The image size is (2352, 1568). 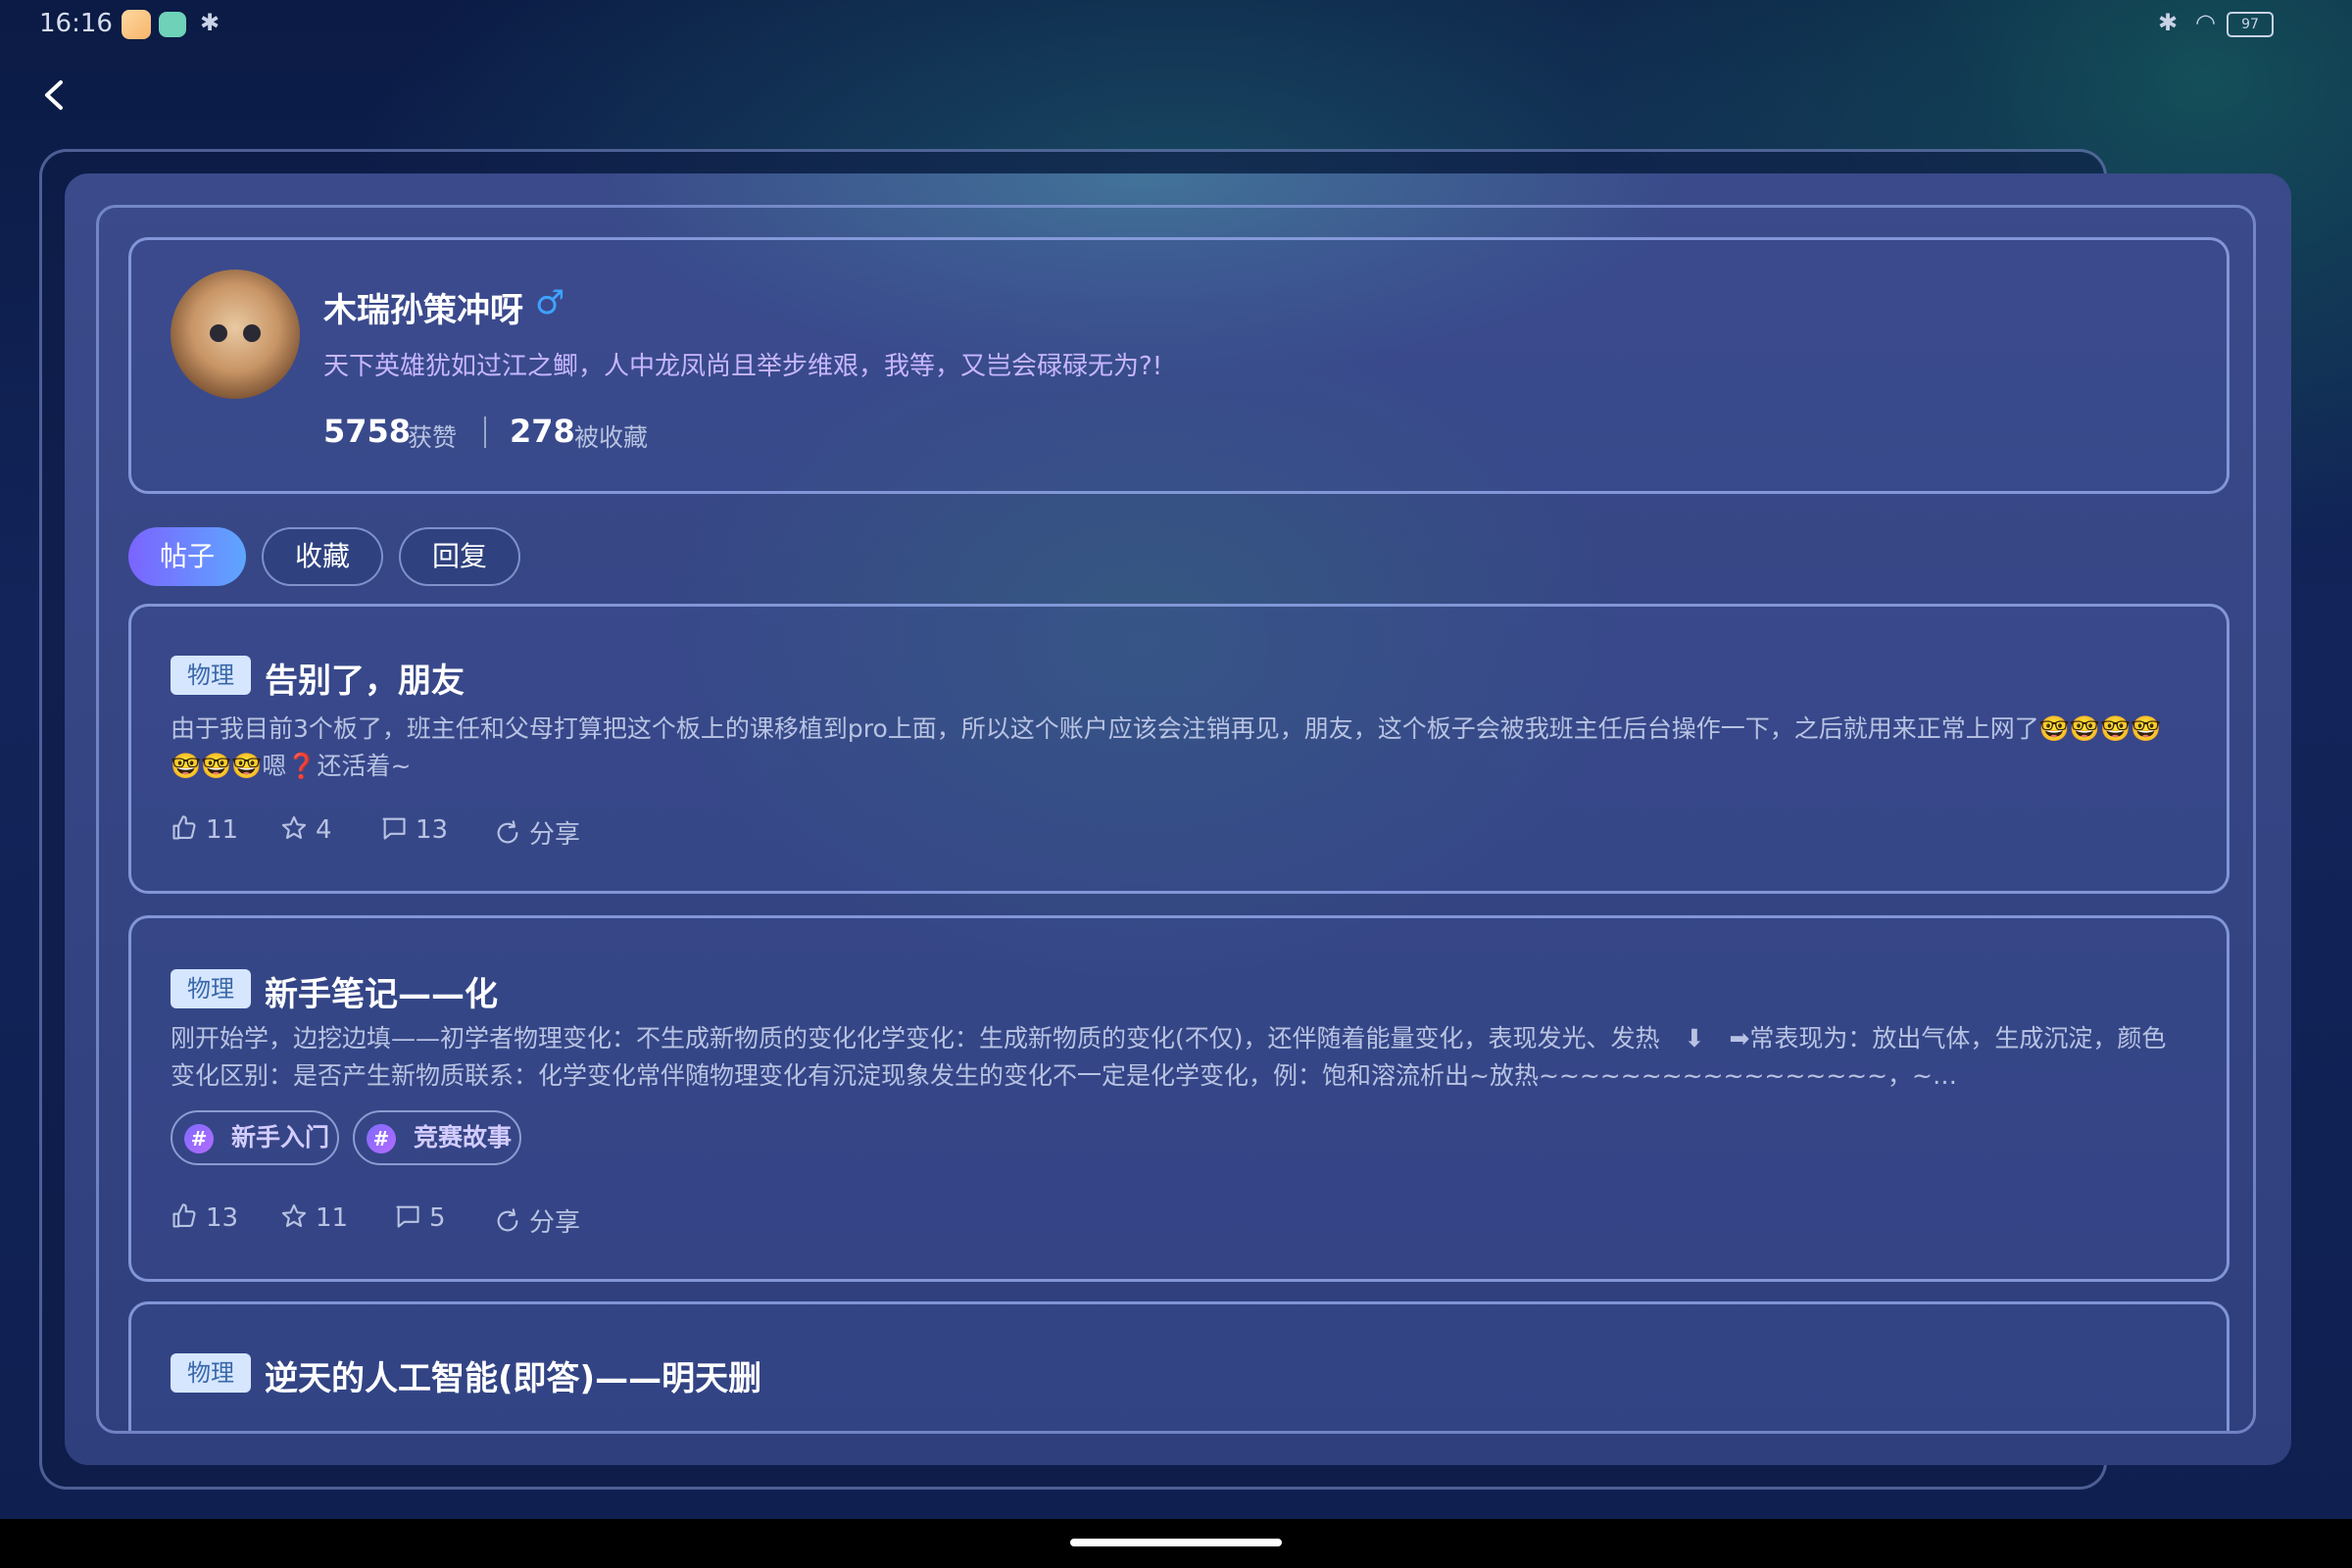 I want to click on username: 木瑞孙策冲呀, so click(x=423, y=310).